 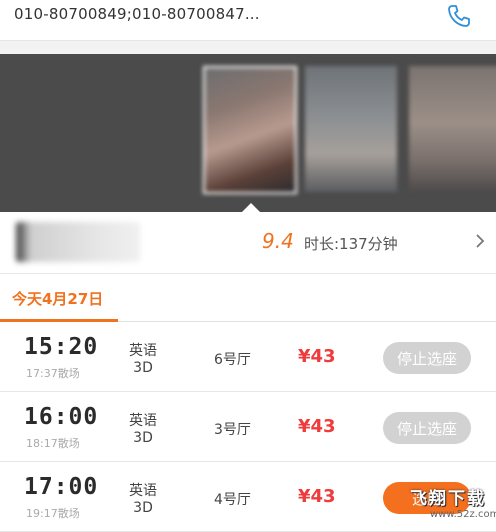 I want to click on showtime-row: 16:00 18:17散场 英语 3D 3号厅 ¥43 停止选座, so click(x=248, y=427).